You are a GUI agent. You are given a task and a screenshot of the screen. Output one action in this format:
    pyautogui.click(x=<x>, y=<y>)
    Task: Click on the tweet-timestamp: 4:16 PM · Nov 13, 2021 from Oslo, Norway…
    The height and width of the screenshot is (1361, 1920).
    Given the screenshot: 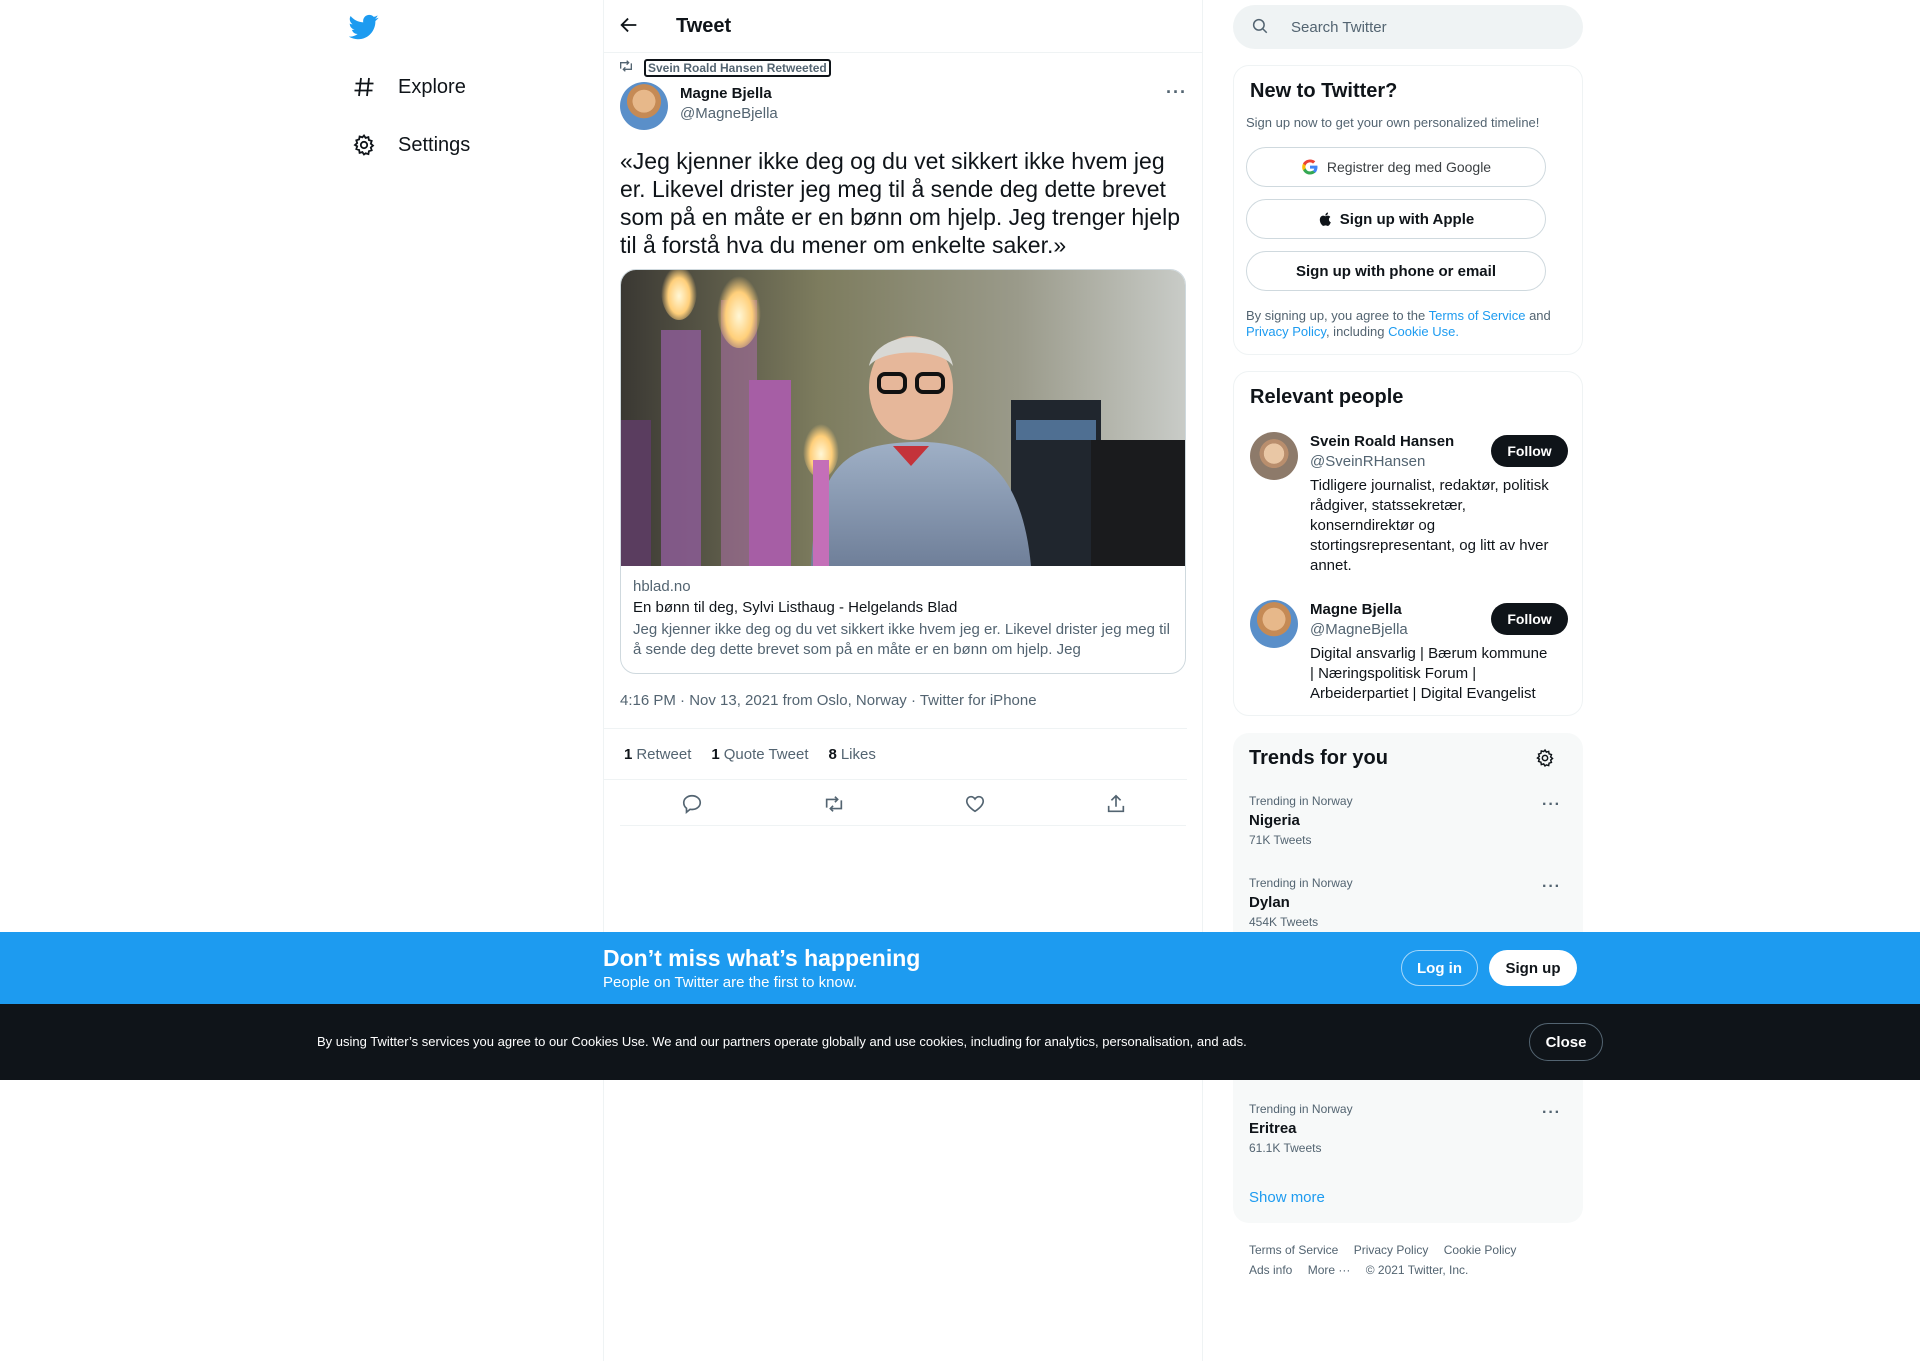 What is the action you would take?
    pyautogui.click(x=828, y=700)
    